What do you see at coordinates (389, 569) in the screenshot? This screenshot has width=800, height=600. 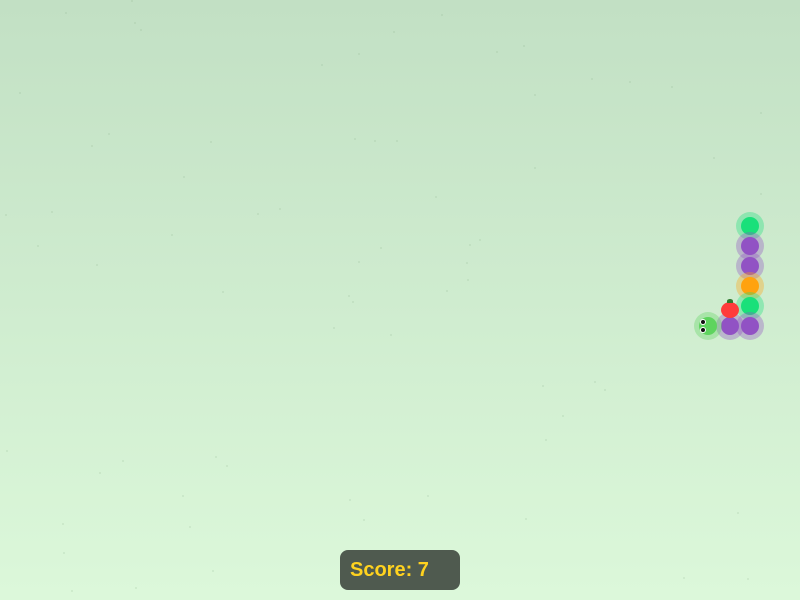 I see `score-label: Score: 7` at bounding box center [389, 569].